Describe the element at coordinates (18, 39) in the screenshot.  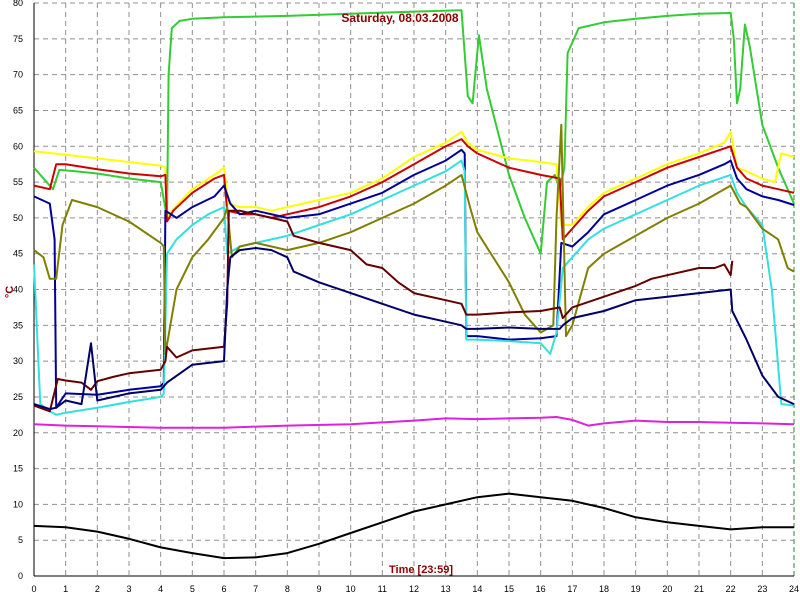
I see `y-tick-label: 75` at that location.